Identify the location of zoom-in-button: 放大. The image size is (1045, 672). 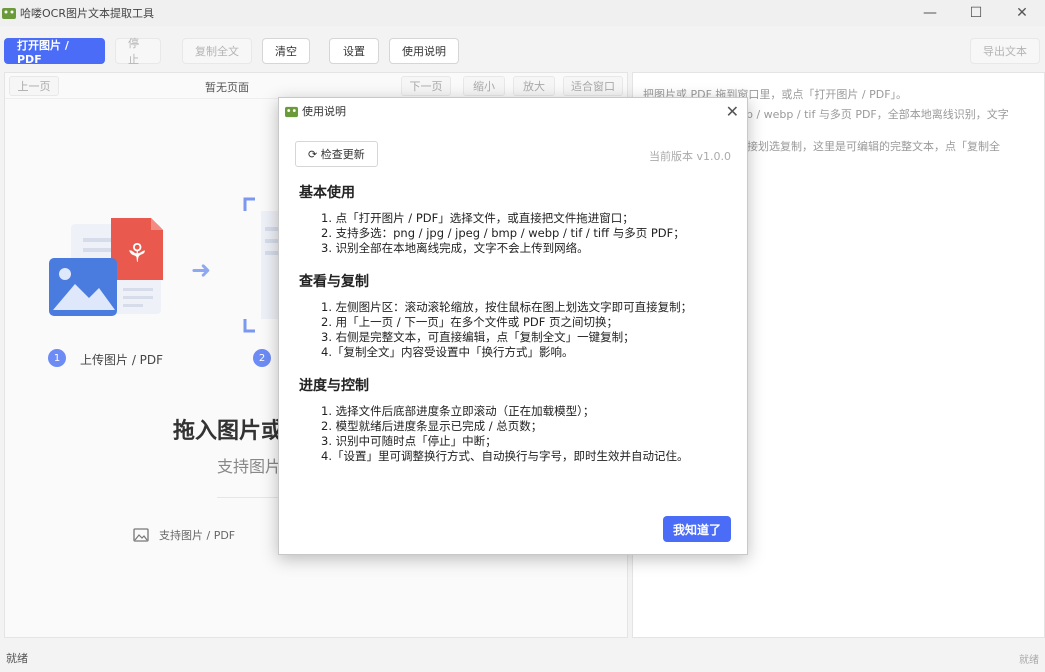
(534, 86).